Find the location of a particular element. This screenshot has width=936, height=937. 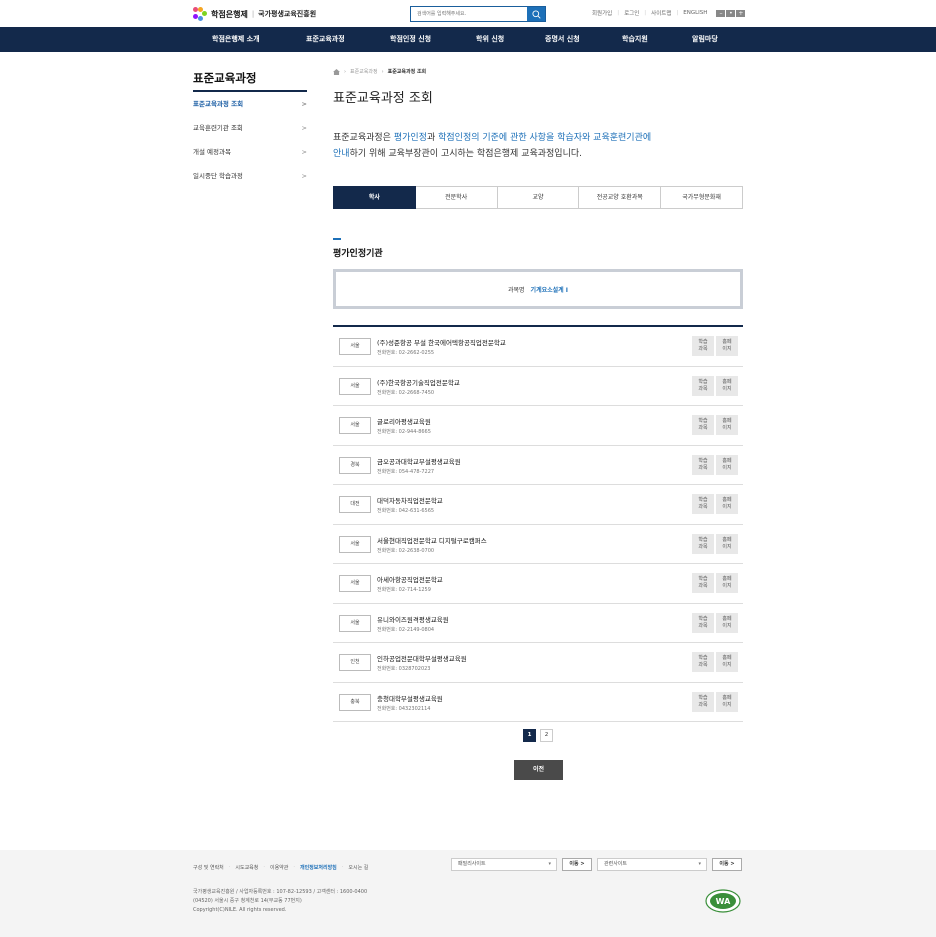

page-2-button: 2 is located at coordinates (546, 735).